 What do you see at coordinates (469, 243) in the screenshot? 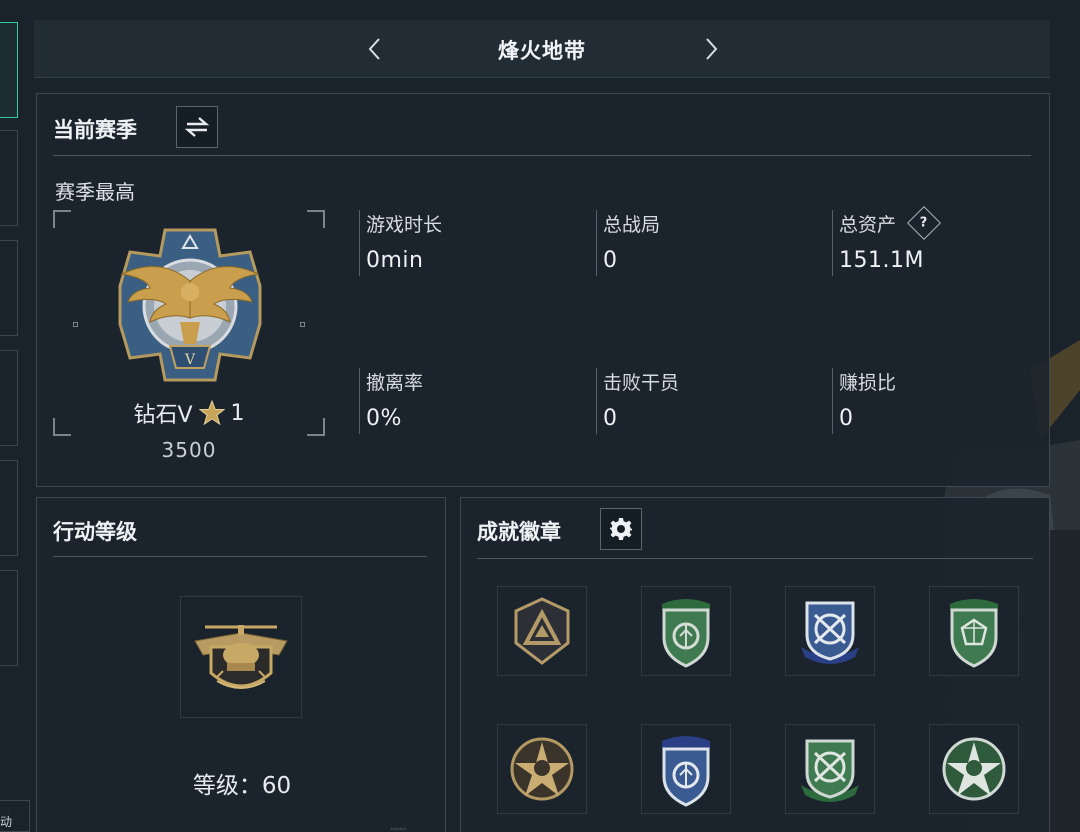
I see `stat-play-time: 游戏时长 0min` at bounding box center [469, 243].